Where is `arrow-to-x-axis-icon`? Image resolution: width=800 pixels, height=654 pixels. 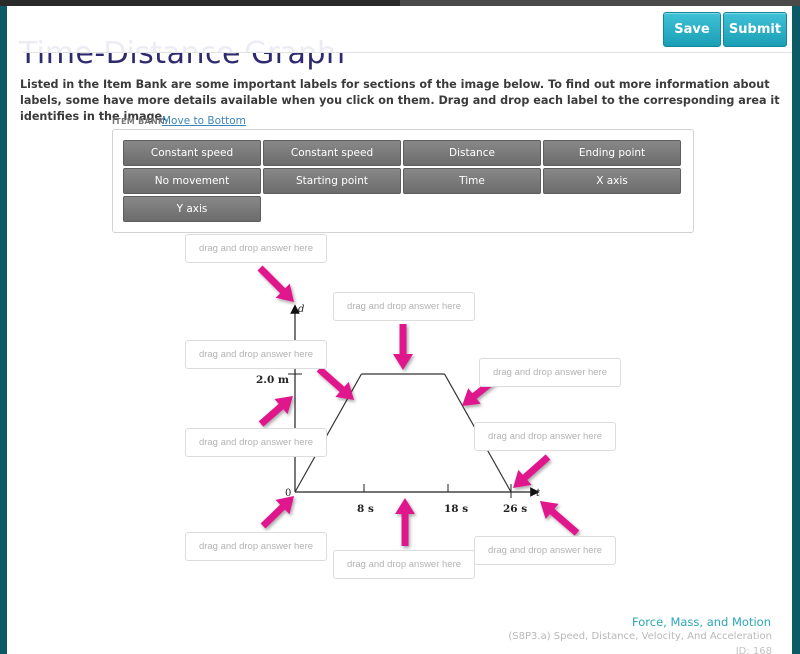 arrow-to-x-axis-icon is located at coordinates (405, 522).